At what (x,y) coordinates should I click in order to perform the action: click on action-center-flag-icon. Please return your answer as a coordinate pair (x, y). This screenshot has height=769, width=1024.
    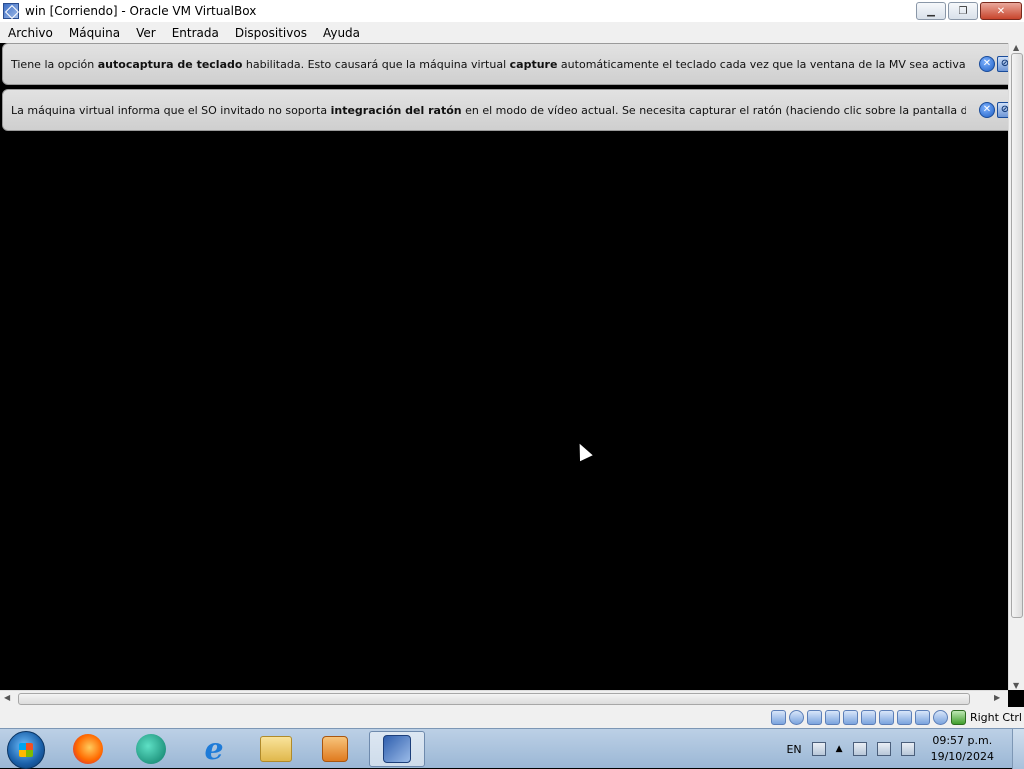
    Looking at the image, I should click on (883, 749).